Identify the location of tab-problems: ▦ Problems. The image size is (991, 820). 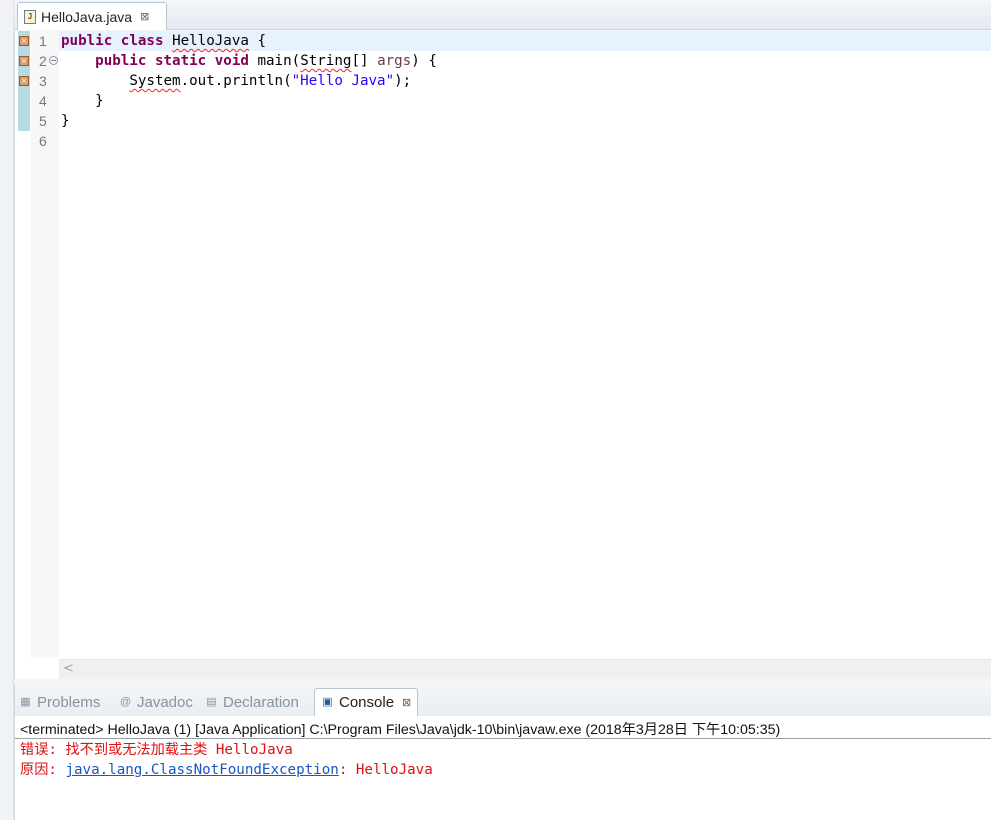
(59, 702).